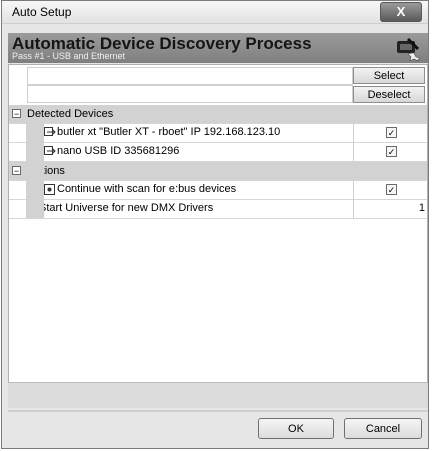 Image resolution: width=432 pixels, height=451 pixels. What do you see at coordinates (218, 151) in the screenshot?
I see `list-item: nano USB ID 335681296 ✓` at bounding box center [218, 151].